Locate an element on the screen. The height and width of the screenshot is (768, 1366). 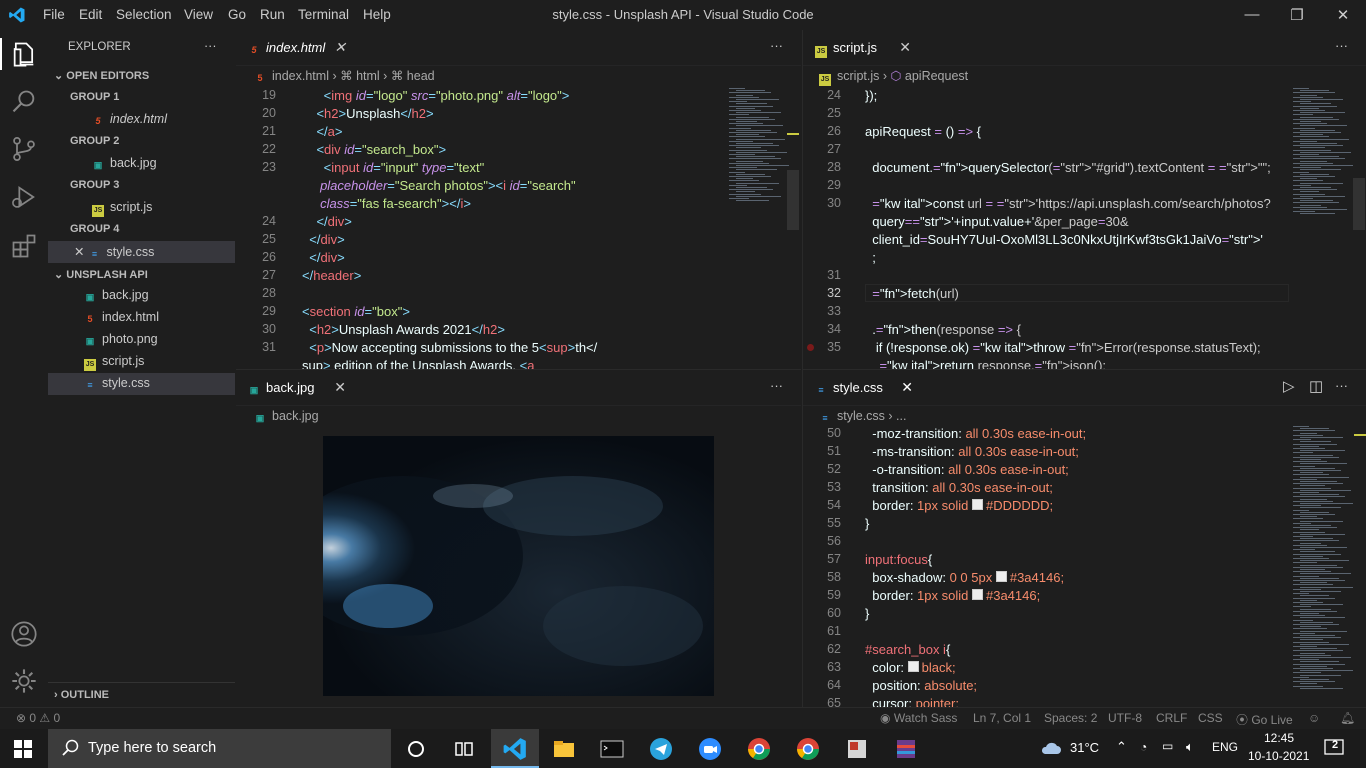
line-number: 61 is located at coordinates (834, 631).